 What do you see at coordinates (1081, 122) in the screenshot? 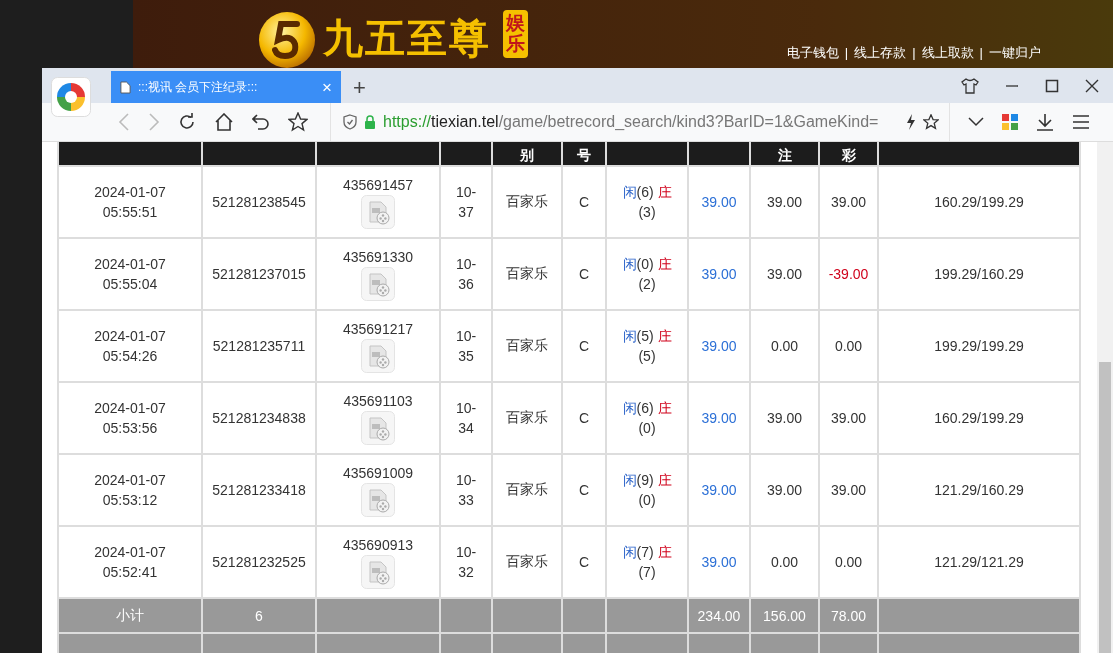
I see `menu-icon` at bounding box center [1081, 122].